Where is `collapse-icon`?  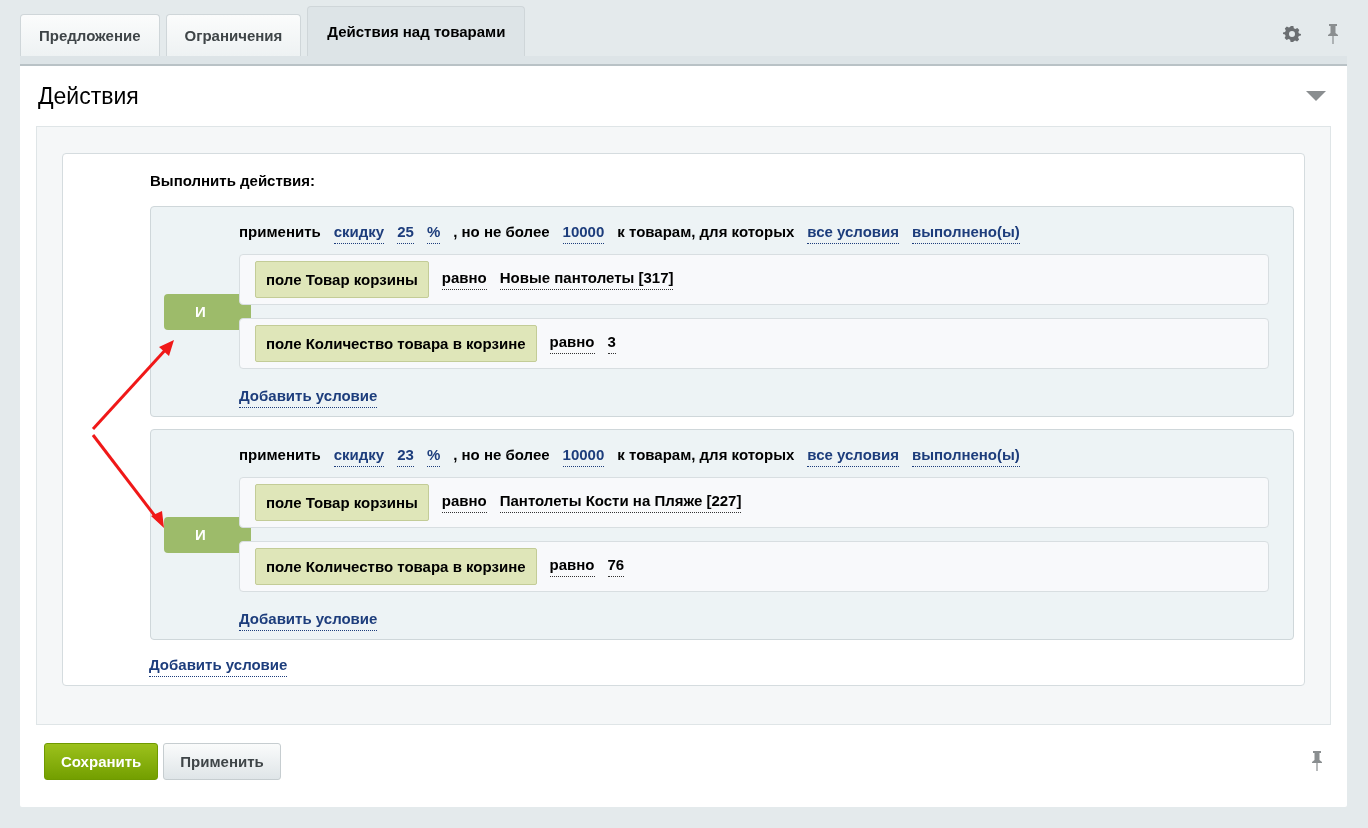 collapse-icon is located at coordinates (1316, 96).